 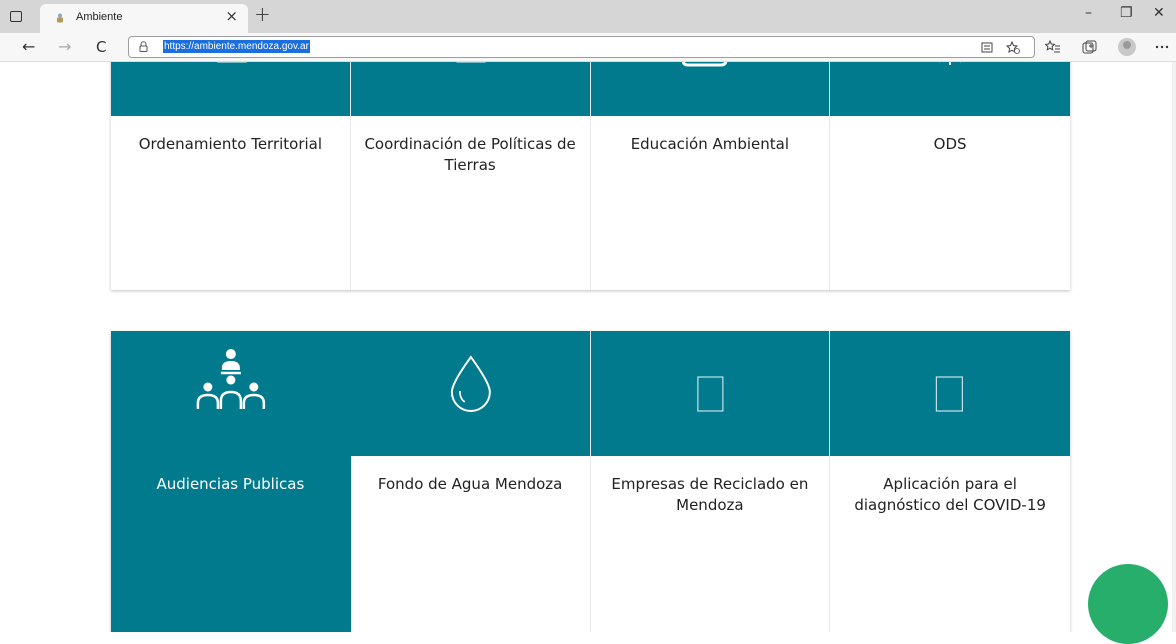 I want to click on card-title: Fondo de Agua Mendoza, so click(x=470, y=484).